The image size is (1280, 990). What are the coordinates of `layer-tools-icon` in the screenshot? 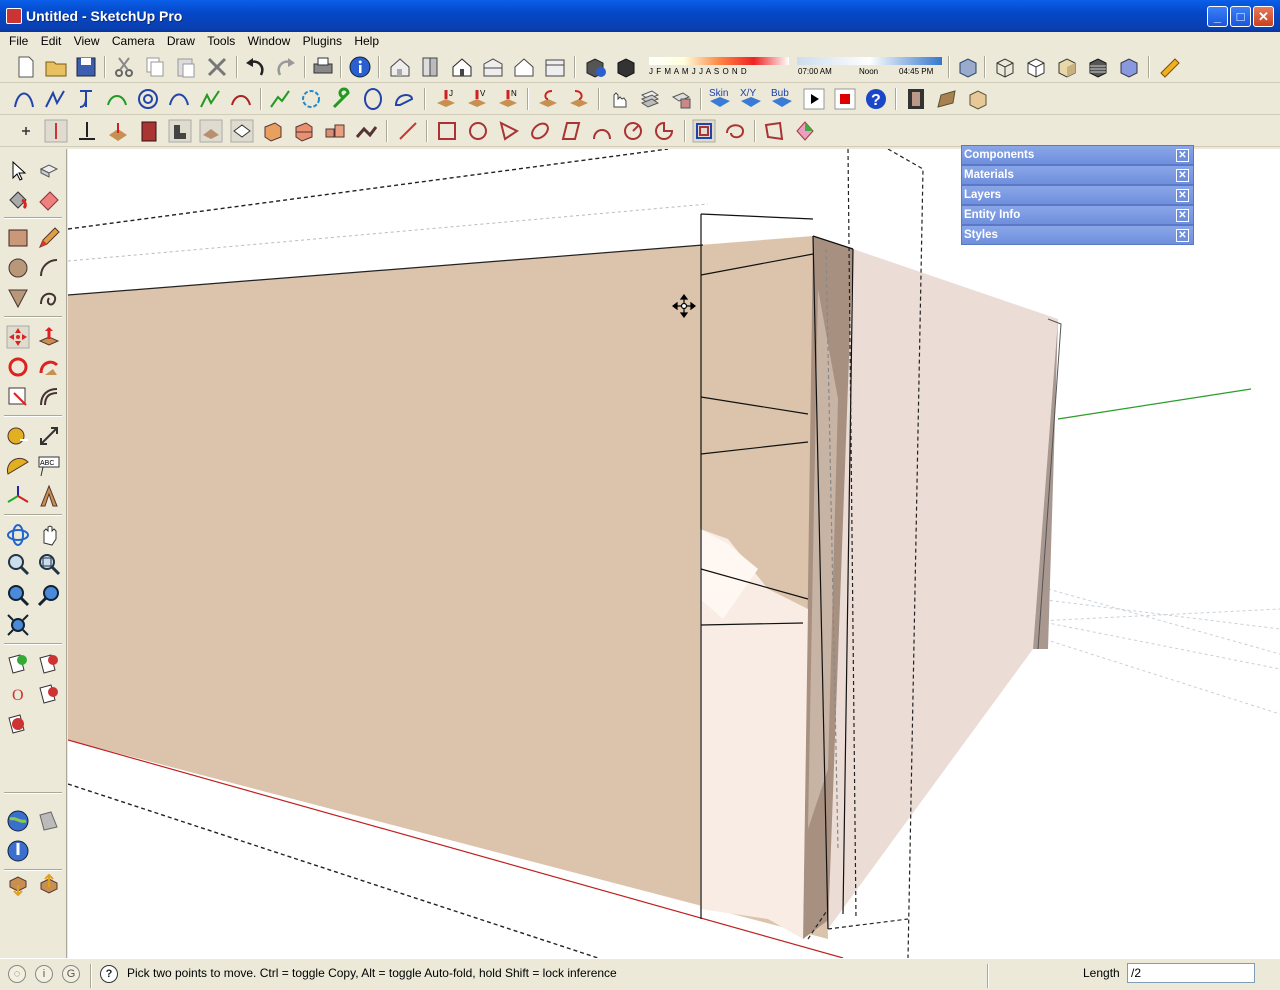 It's located at (681, 99).